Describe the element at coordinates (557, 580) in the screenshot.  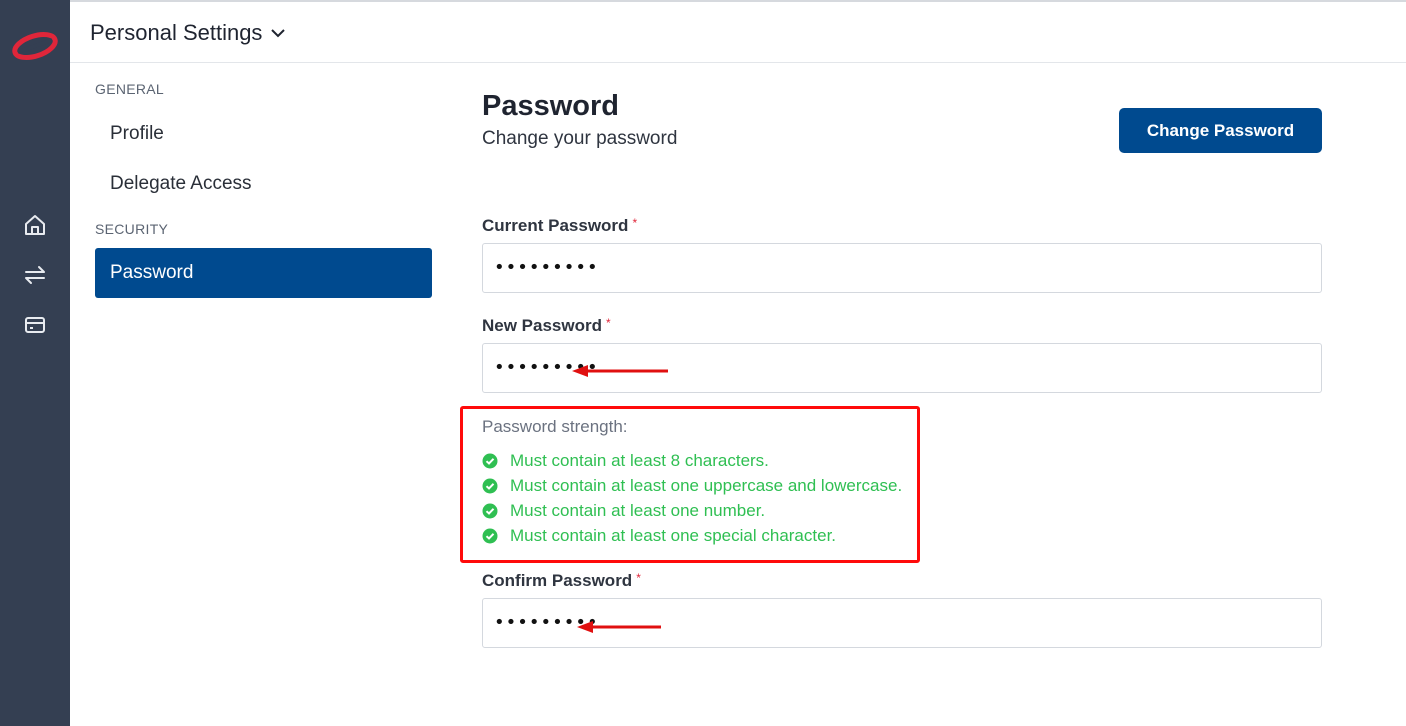
I see `confirm-password-label-text: Confirm Password` at that location.